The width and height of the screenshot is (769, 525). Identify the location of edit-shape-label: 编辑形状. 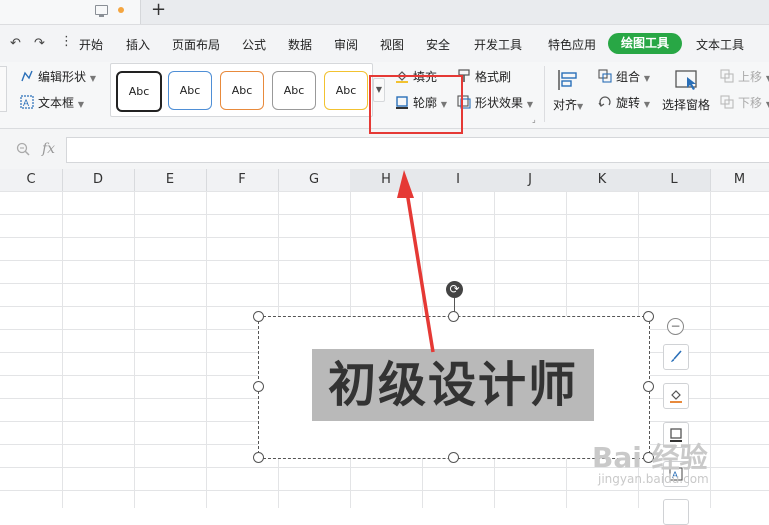
(62, 77).